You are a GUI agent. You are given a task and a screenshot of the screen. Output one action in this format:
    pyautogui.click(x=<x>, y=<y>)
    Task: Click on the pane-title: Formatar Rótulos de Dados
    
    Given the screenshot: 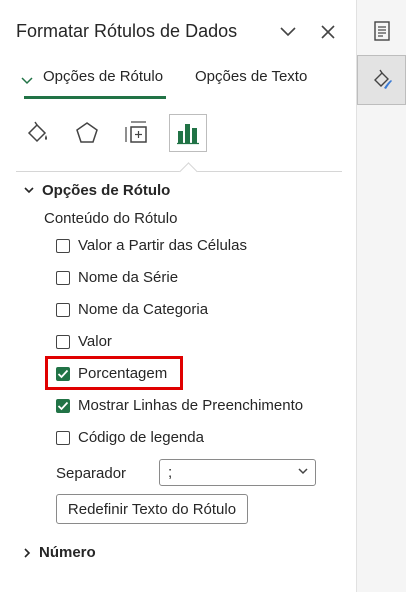 What is the action you would take?
    pyautogui.click(x=127, y=31)
    